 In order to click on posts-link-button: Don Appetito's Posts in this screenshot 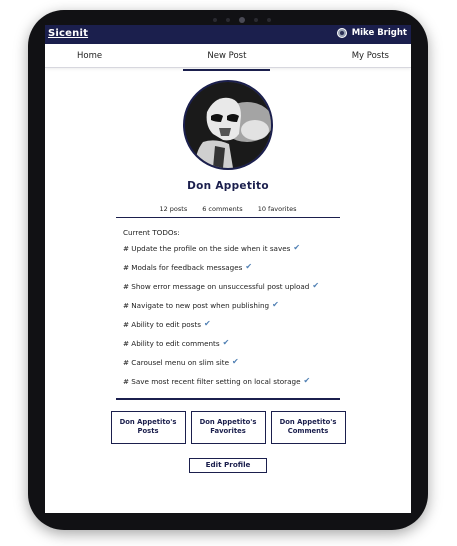, I will do `click(148, 427)`.